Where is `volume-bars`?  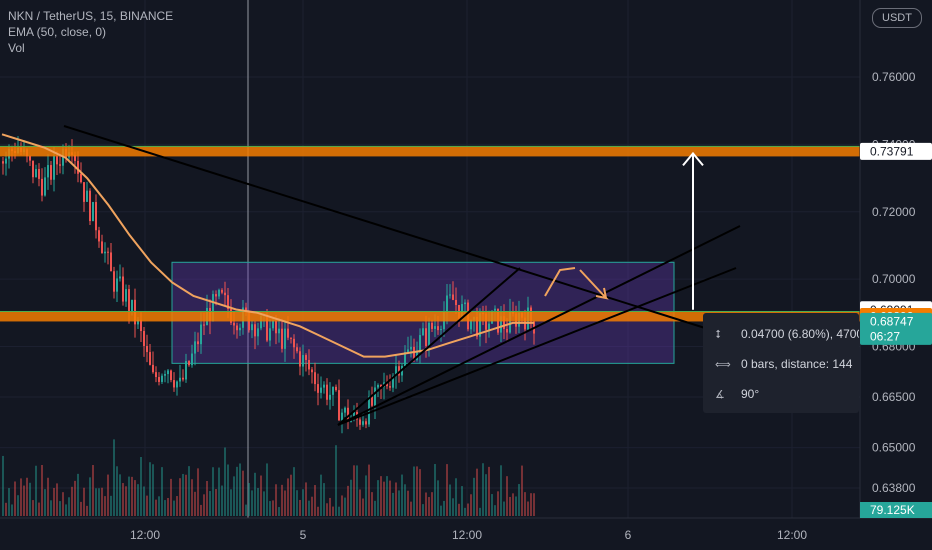
volume-bars is located at coordinates (268, 477).